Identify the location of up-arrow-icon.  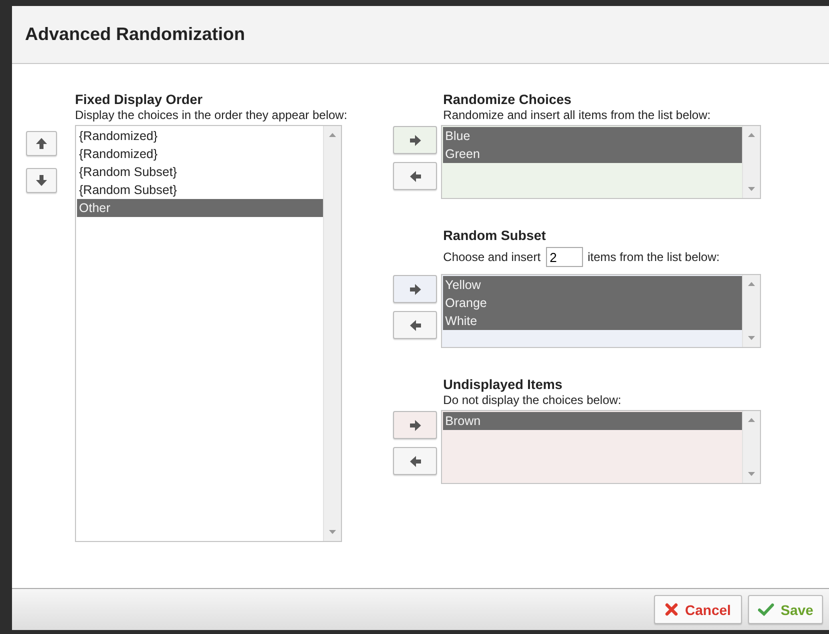
(41, 143).